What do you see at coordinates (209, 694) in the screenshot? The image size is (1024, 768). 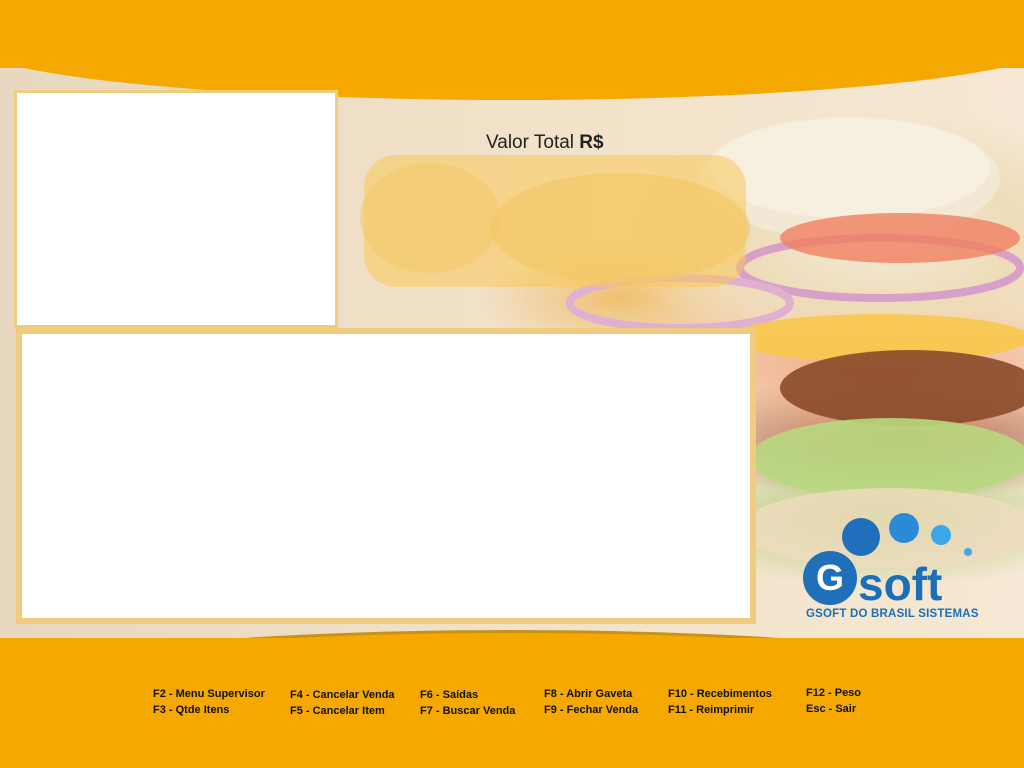 I see `shortcut-f2: F2 - Menu Supervisor` at bounding box center [209, 694].